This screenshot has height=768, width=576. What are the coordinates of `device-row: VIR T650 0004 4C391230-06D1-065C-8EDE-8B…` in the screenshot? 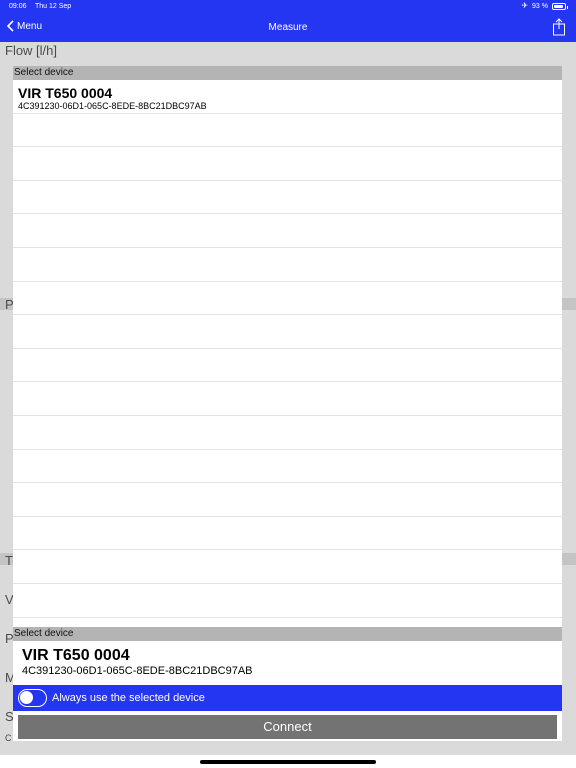 It's located at (287, 97).